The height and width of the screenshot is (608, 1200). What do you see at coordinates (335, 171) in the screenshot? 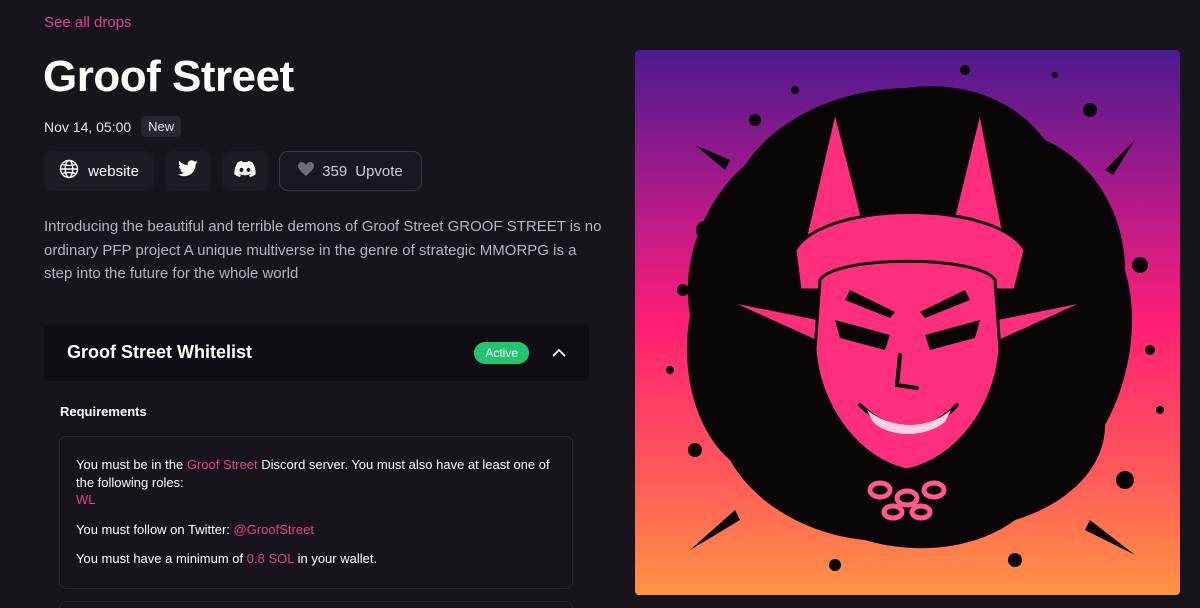
I see `upvote-count: 359` at bounding box center [335, 171].